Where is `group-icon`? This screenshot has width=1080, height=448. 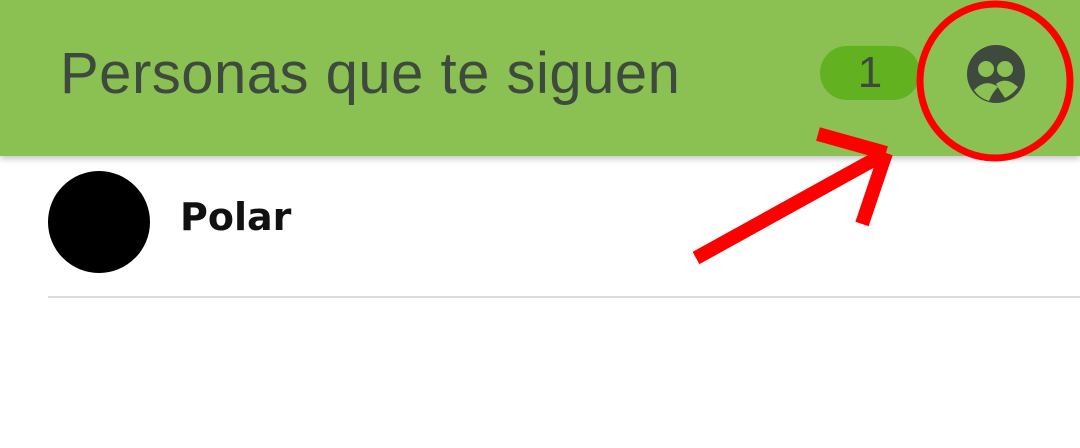 group-icon is located at coordinates (996, 74).